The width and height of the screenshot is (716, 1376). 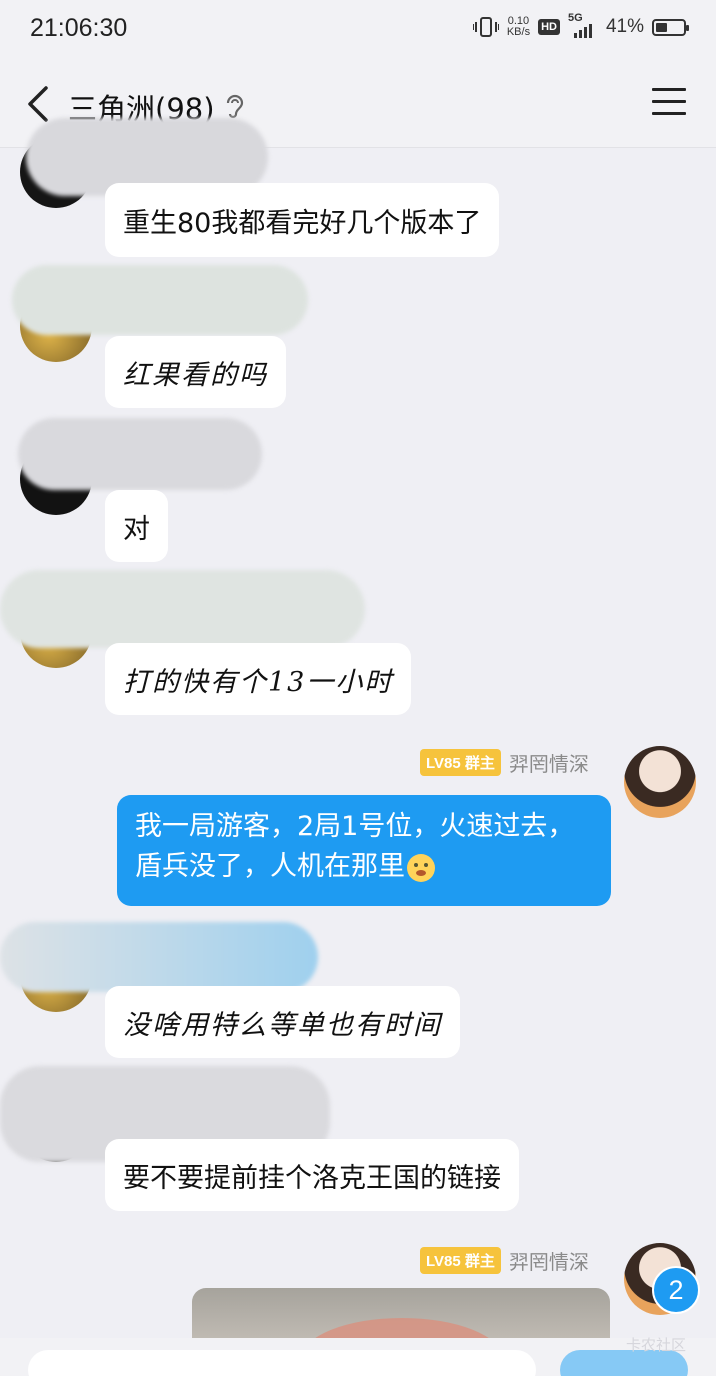 What do you see at coordinates (136, 526) in the screenshot?
I see `message-bubble: 对` at bounding box center [136, 526].